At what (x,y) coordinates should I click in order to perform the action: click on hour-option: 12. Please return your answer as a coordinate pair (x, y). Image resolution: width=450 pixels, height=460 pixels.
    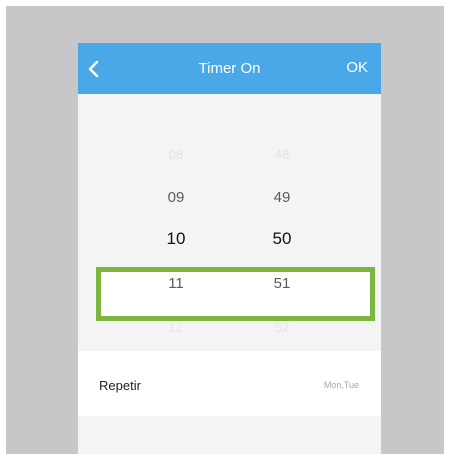
    Looking at the image, I should click on (176, 327).